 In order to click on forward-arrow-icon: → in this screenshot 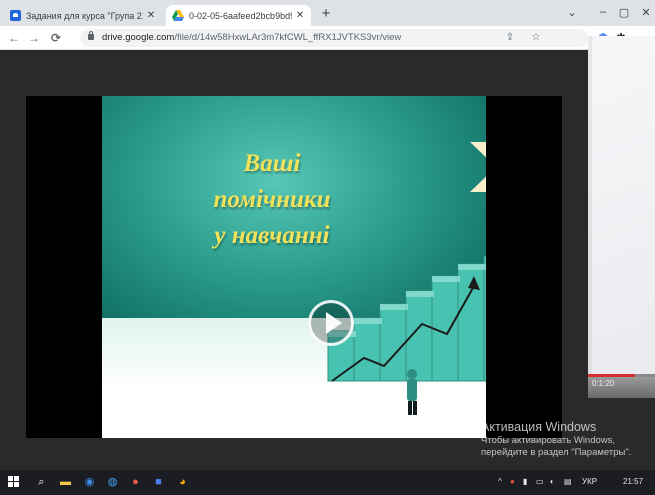, I will do `click(34, 38)`.